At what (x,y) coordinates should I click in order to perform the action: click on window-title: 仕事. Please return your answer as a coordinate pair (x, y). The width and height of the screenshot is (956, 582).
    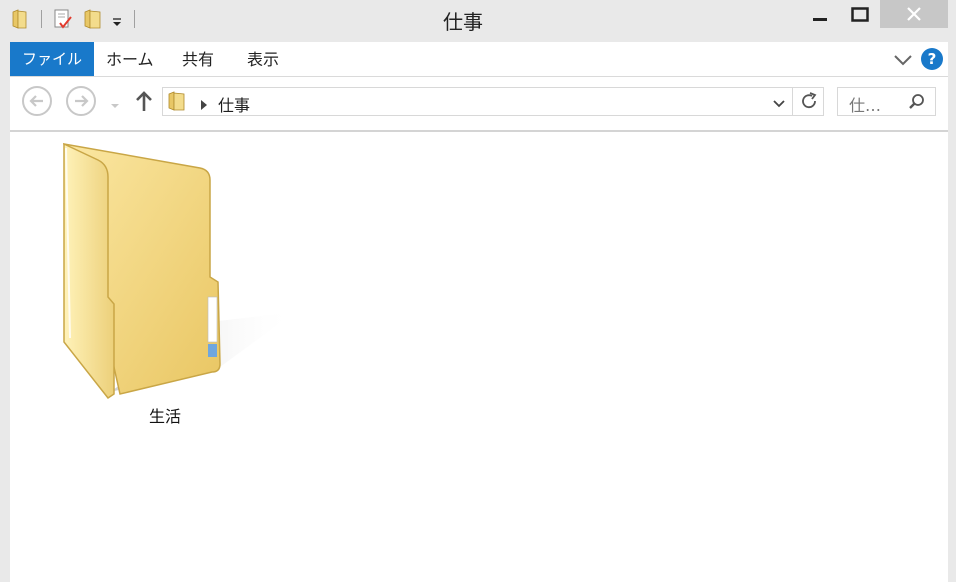
    Looking at the image, I should click on (463, 22).